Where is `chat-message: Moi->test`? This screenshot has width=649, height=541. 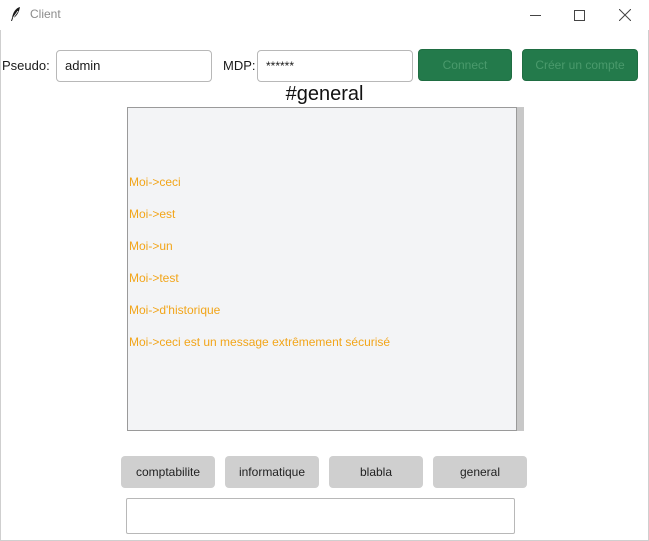 chat-message: Moi->test is located at coordinates (154, 278).